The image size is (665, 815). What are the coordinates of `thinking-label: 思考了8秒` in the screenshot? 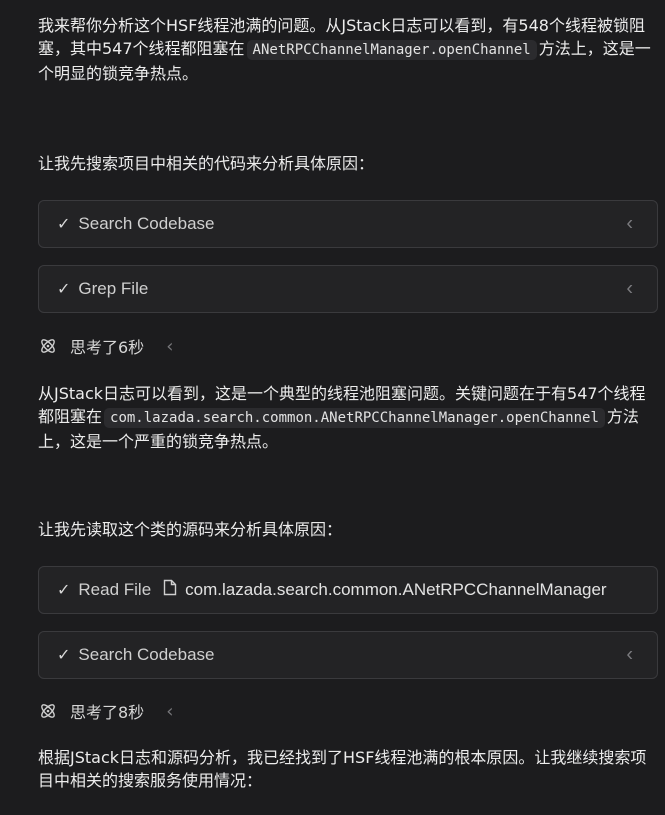 It's located at (107, 712).